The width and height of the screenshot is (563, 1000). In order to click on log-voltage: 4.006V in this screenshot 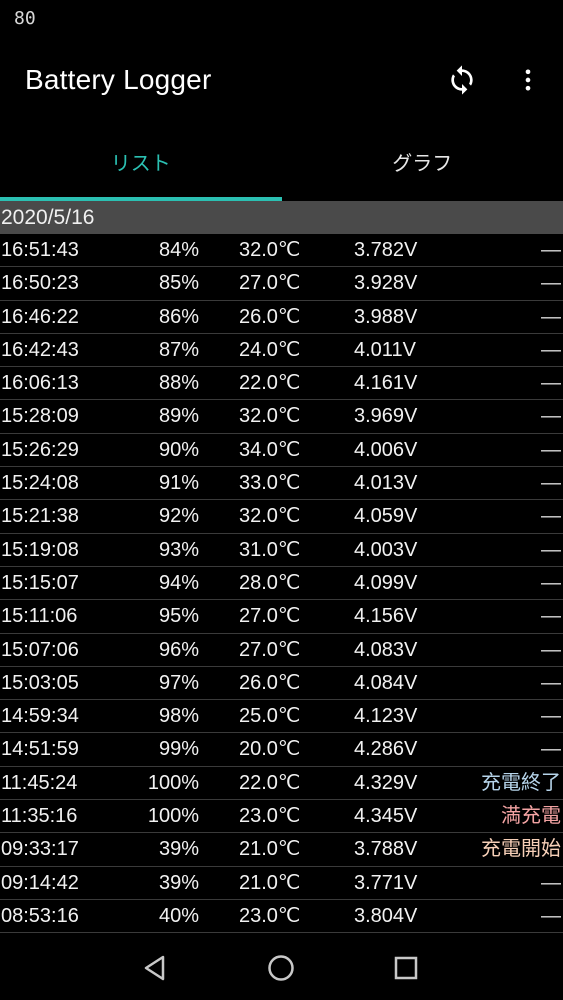, I will do `click(386, 449)`.